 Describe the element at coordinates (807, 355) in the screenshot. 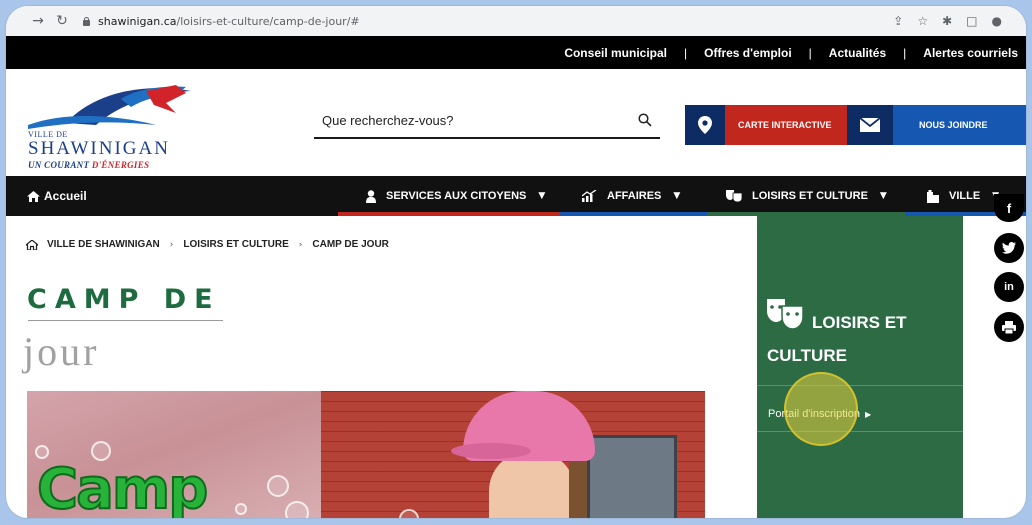

I see `sidebar-title-line2: CULTURE` at that location.